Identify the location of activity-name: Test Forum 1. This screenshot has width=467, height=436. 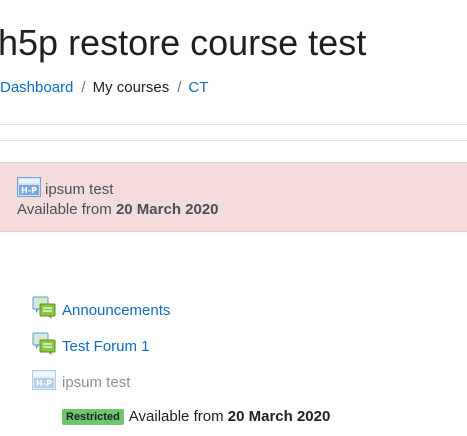
(106, 346).